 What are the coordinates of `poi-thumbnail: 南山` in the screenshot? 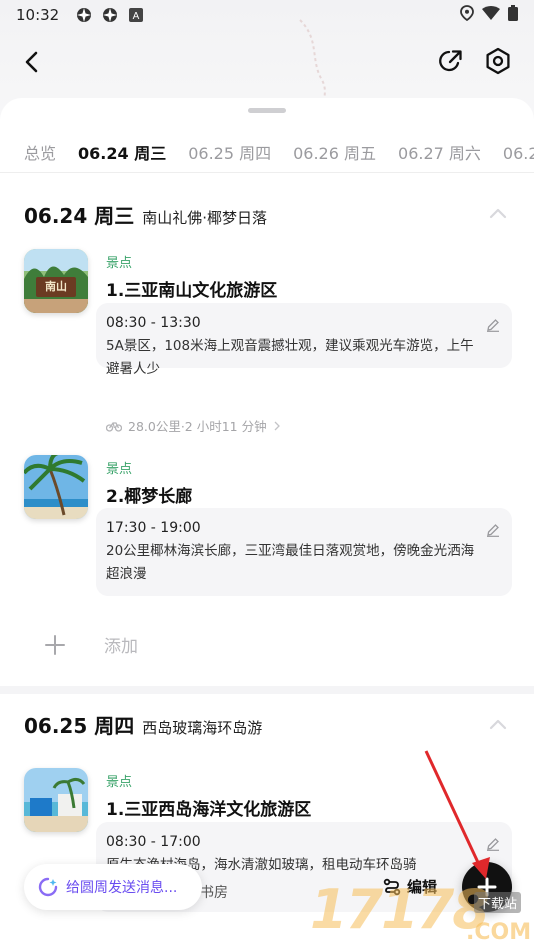 It's located at (56, 281).